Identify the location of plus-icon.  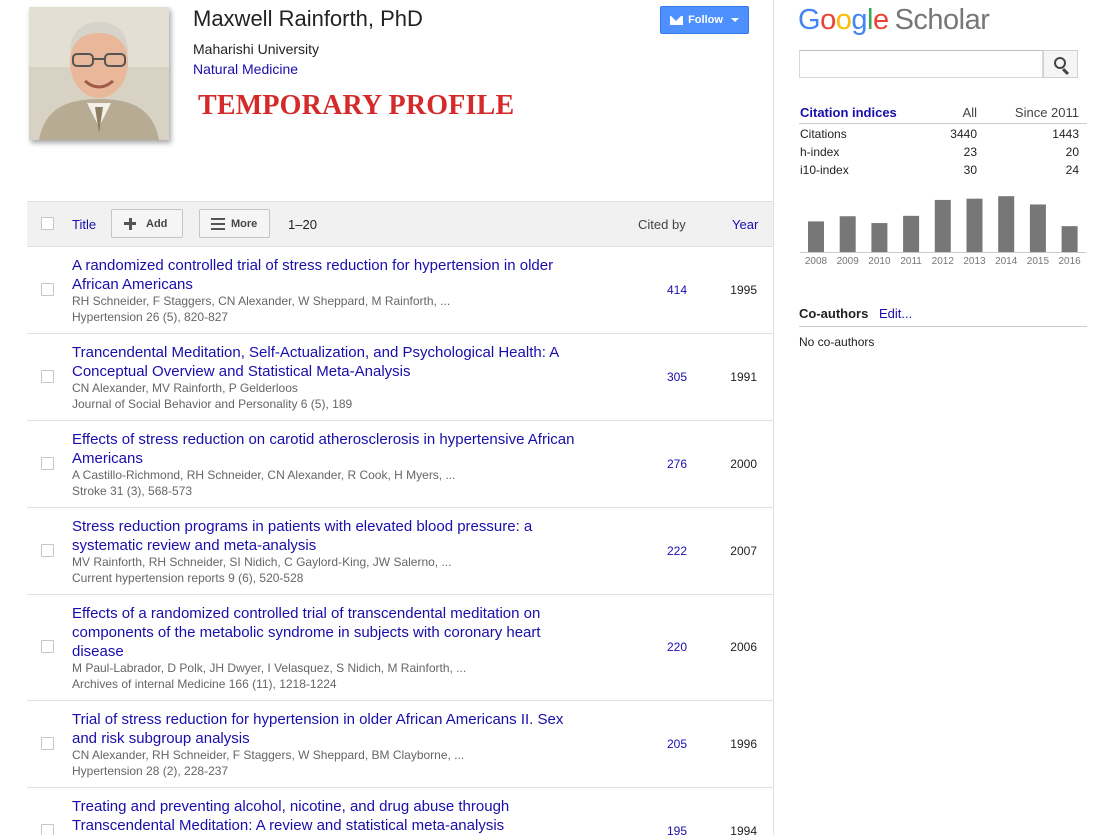
(130, 223).